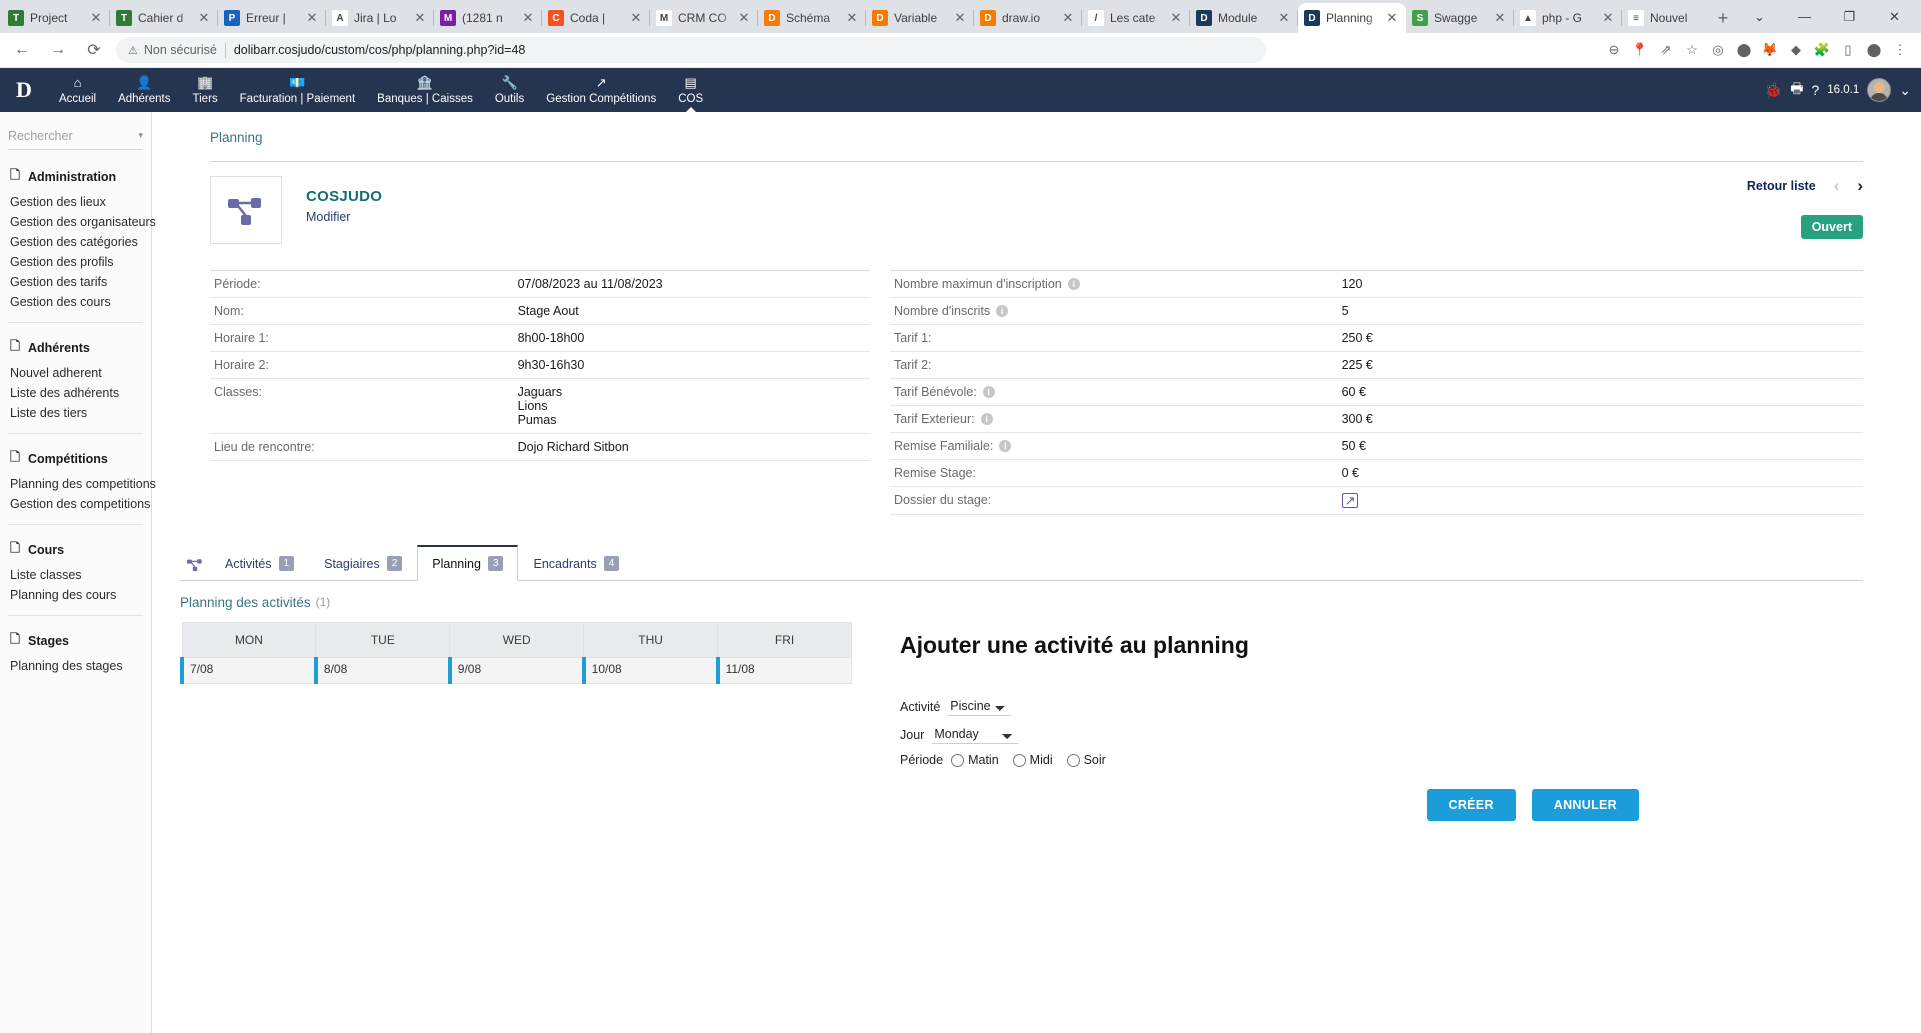 Image resolution: width=1921 pixels, height=1033 pixels. I want to click on nav-item-adh-rents: 👤 Adhérents, so click(144, 90).